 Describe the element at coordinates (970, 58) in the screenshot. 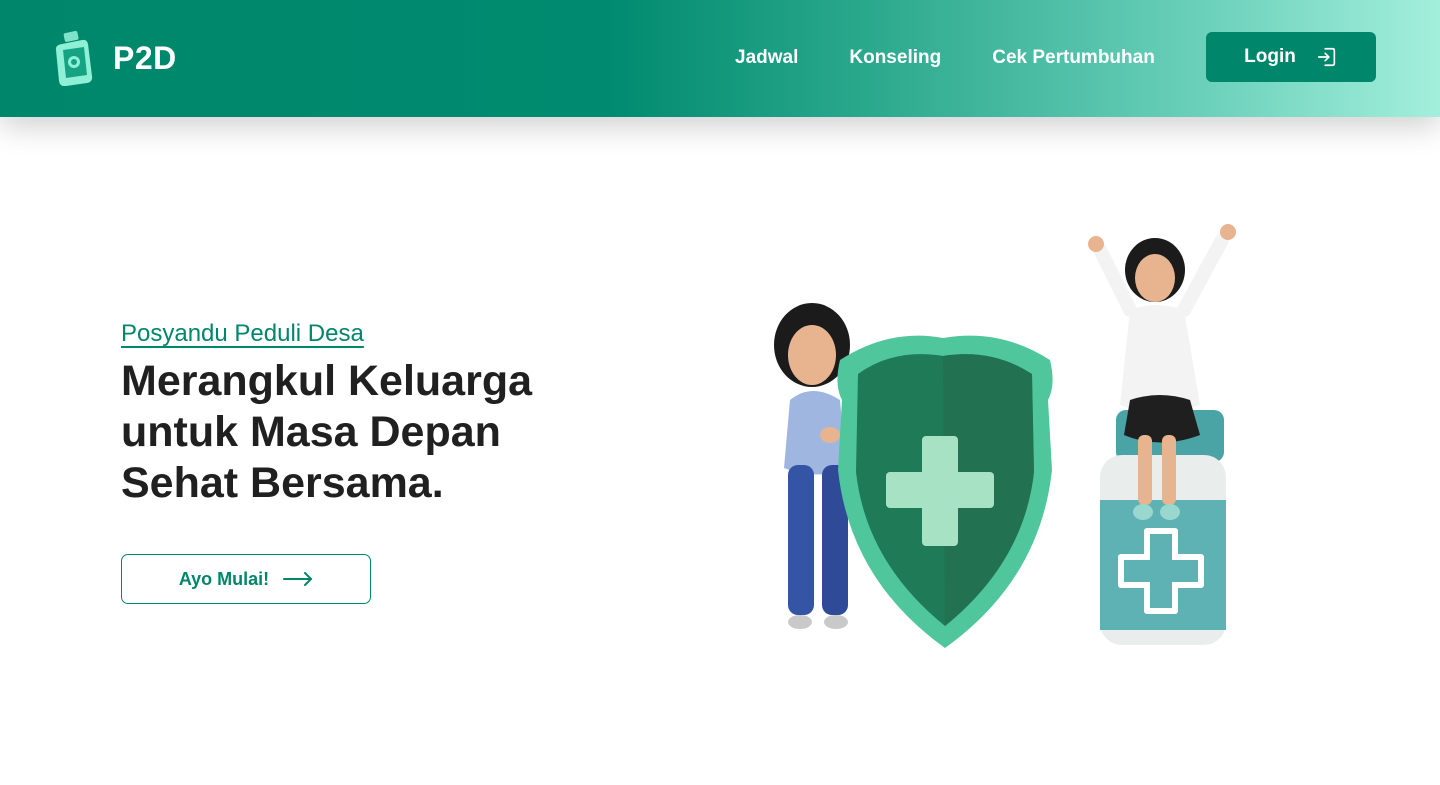

I see `nav-links: Jadwal Konseling Cek Pertumbuhan` at that location.